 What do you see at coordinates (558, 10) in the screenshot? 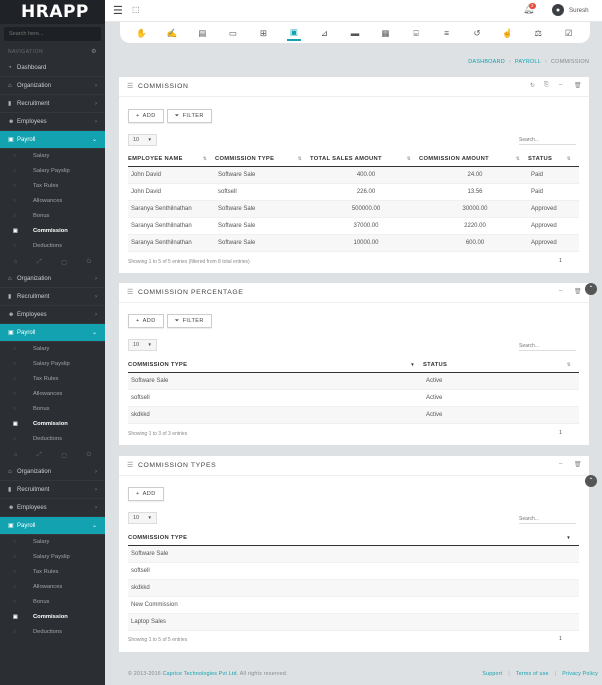
I see `avatar: ●` at bounding box center [558, 10].